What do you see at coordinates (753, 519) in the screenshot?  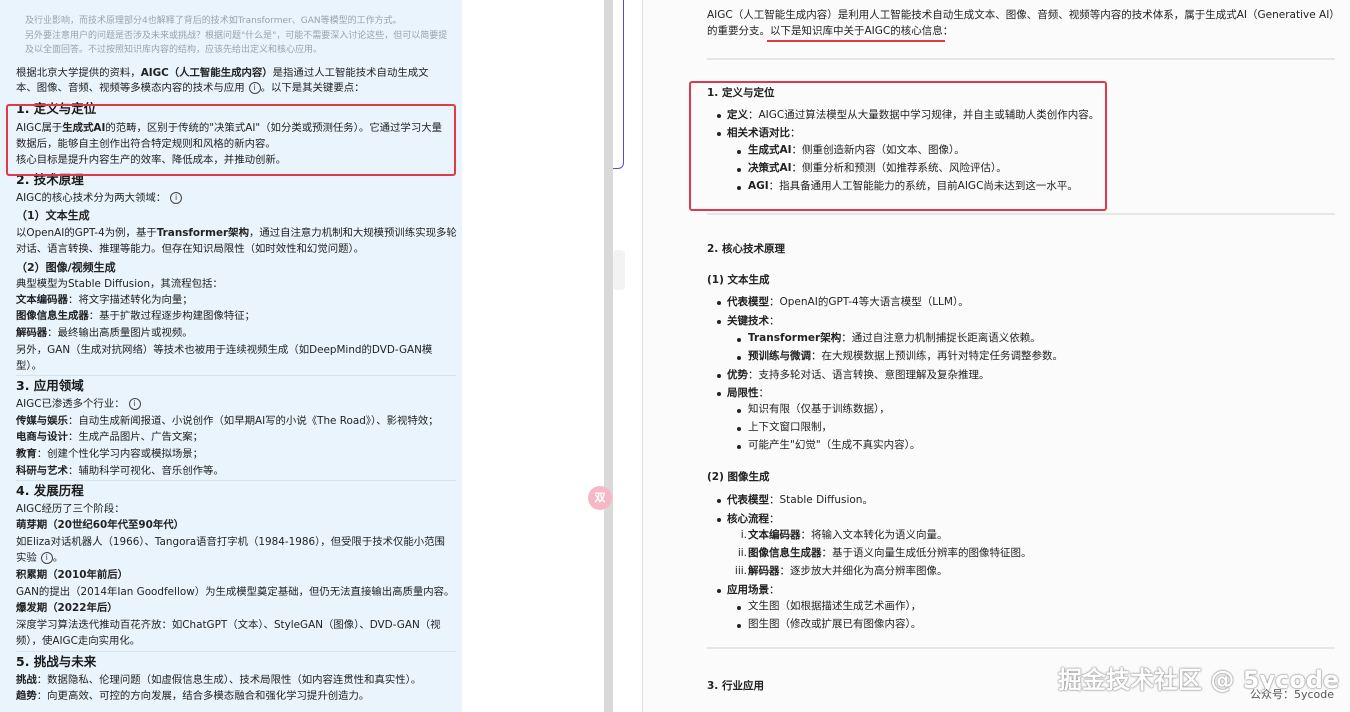 I see `list-item: 核心流程：` at bounding box center [753, 519].